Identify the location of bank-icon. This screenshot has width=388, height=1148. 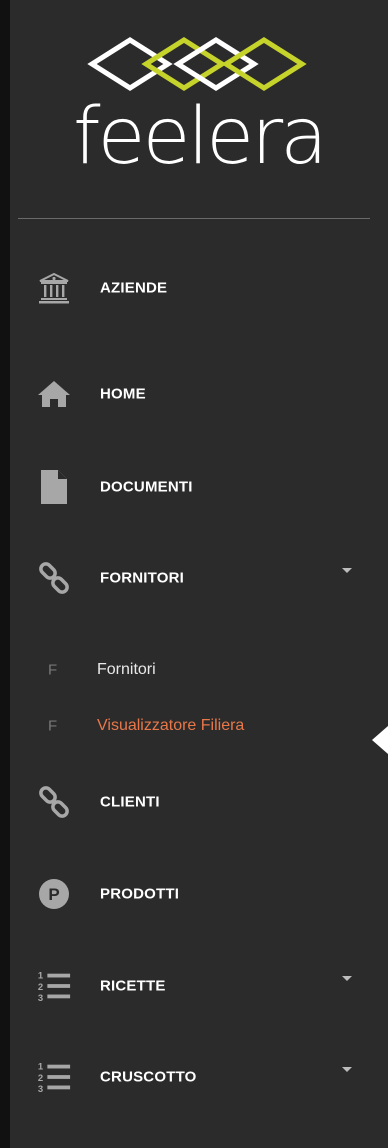
(54, 288).